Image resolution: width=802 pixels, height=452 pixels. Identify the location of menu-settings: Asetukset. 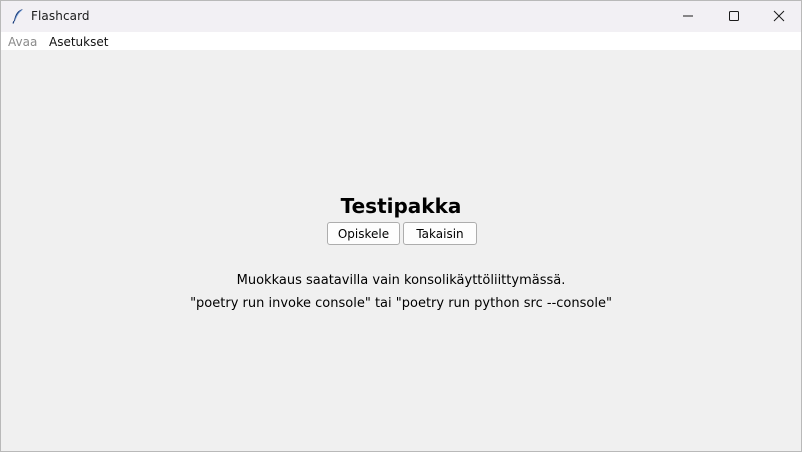
(78, 42).